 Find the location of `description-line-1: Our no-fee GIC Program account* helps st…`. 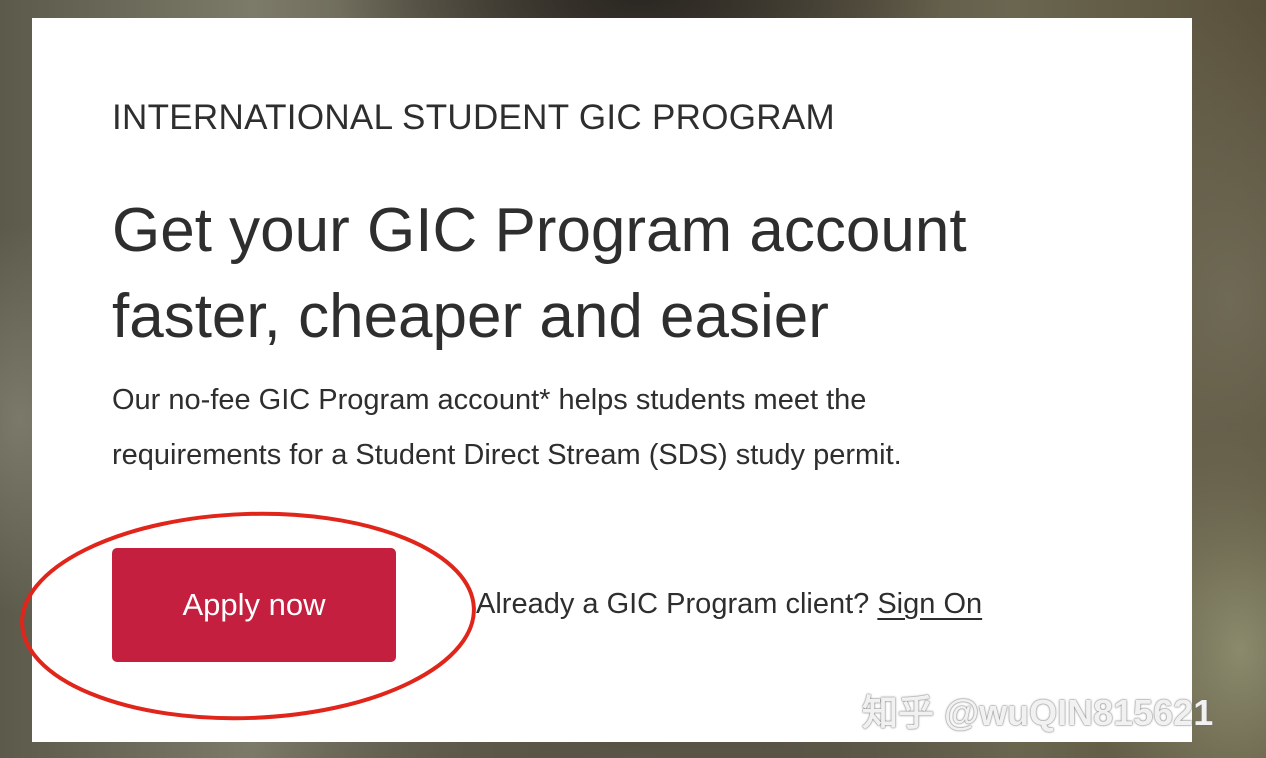

description-line-1: Our no-fee GIC Program account* helps st… is located at coordinates (489, 400).